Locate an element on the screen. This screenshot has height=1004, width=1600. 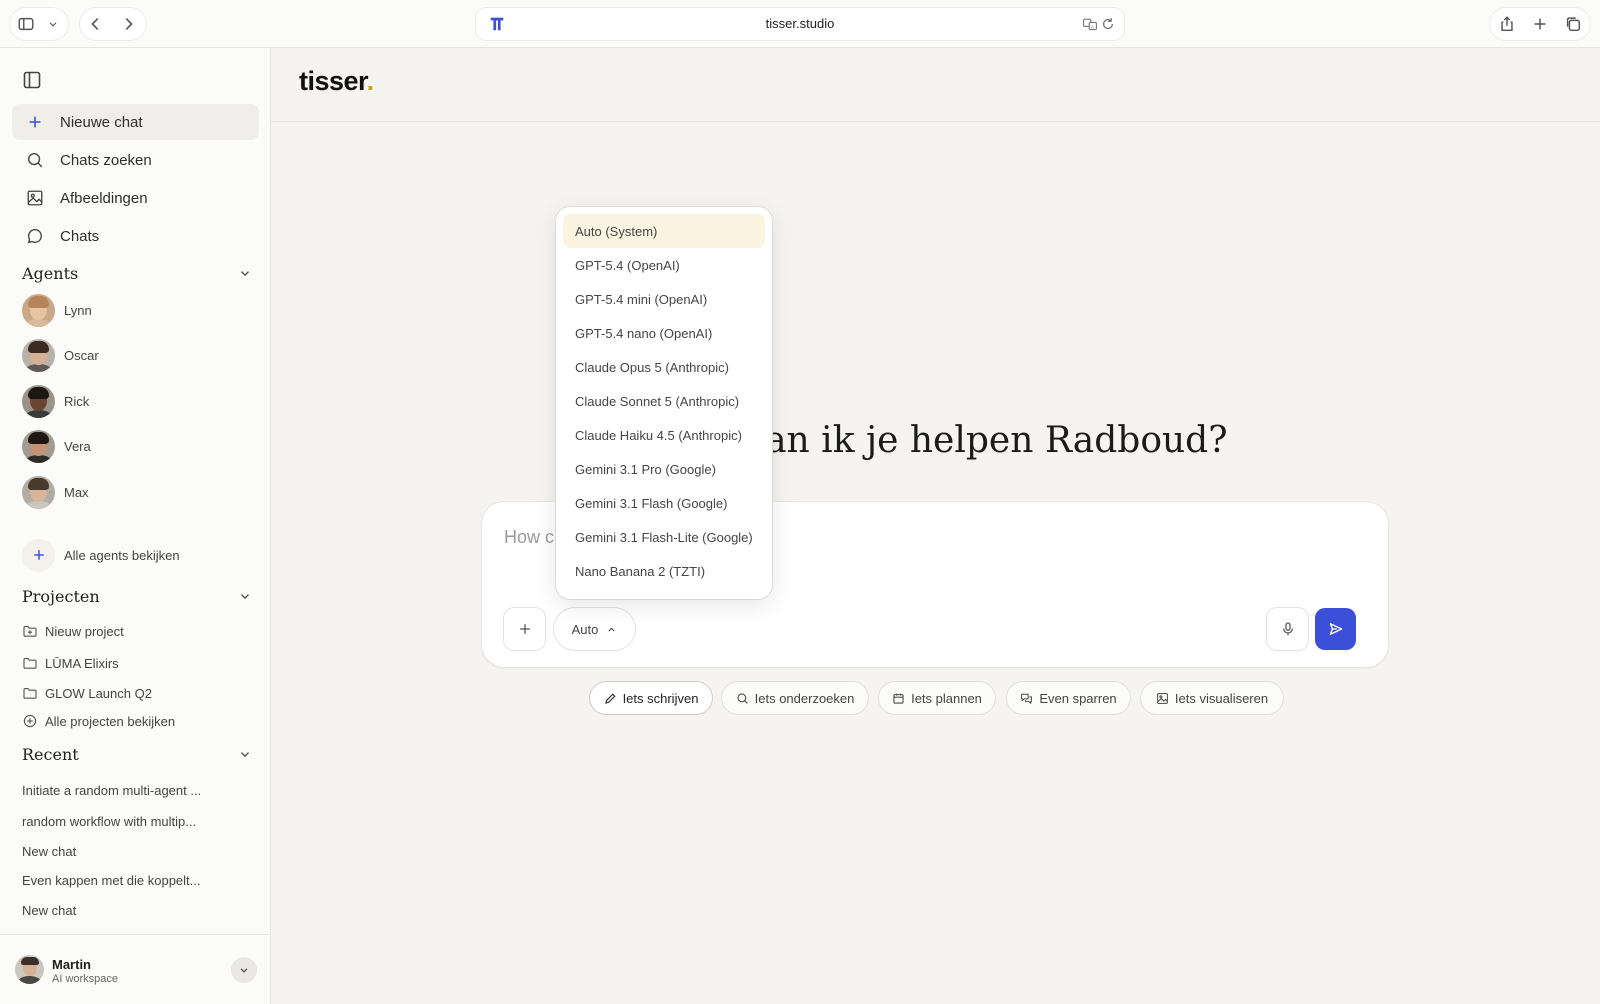
model-option-claude-sonnet: Claude Sonnet 5 (Anthropic) is located at coordinates (664, 401).